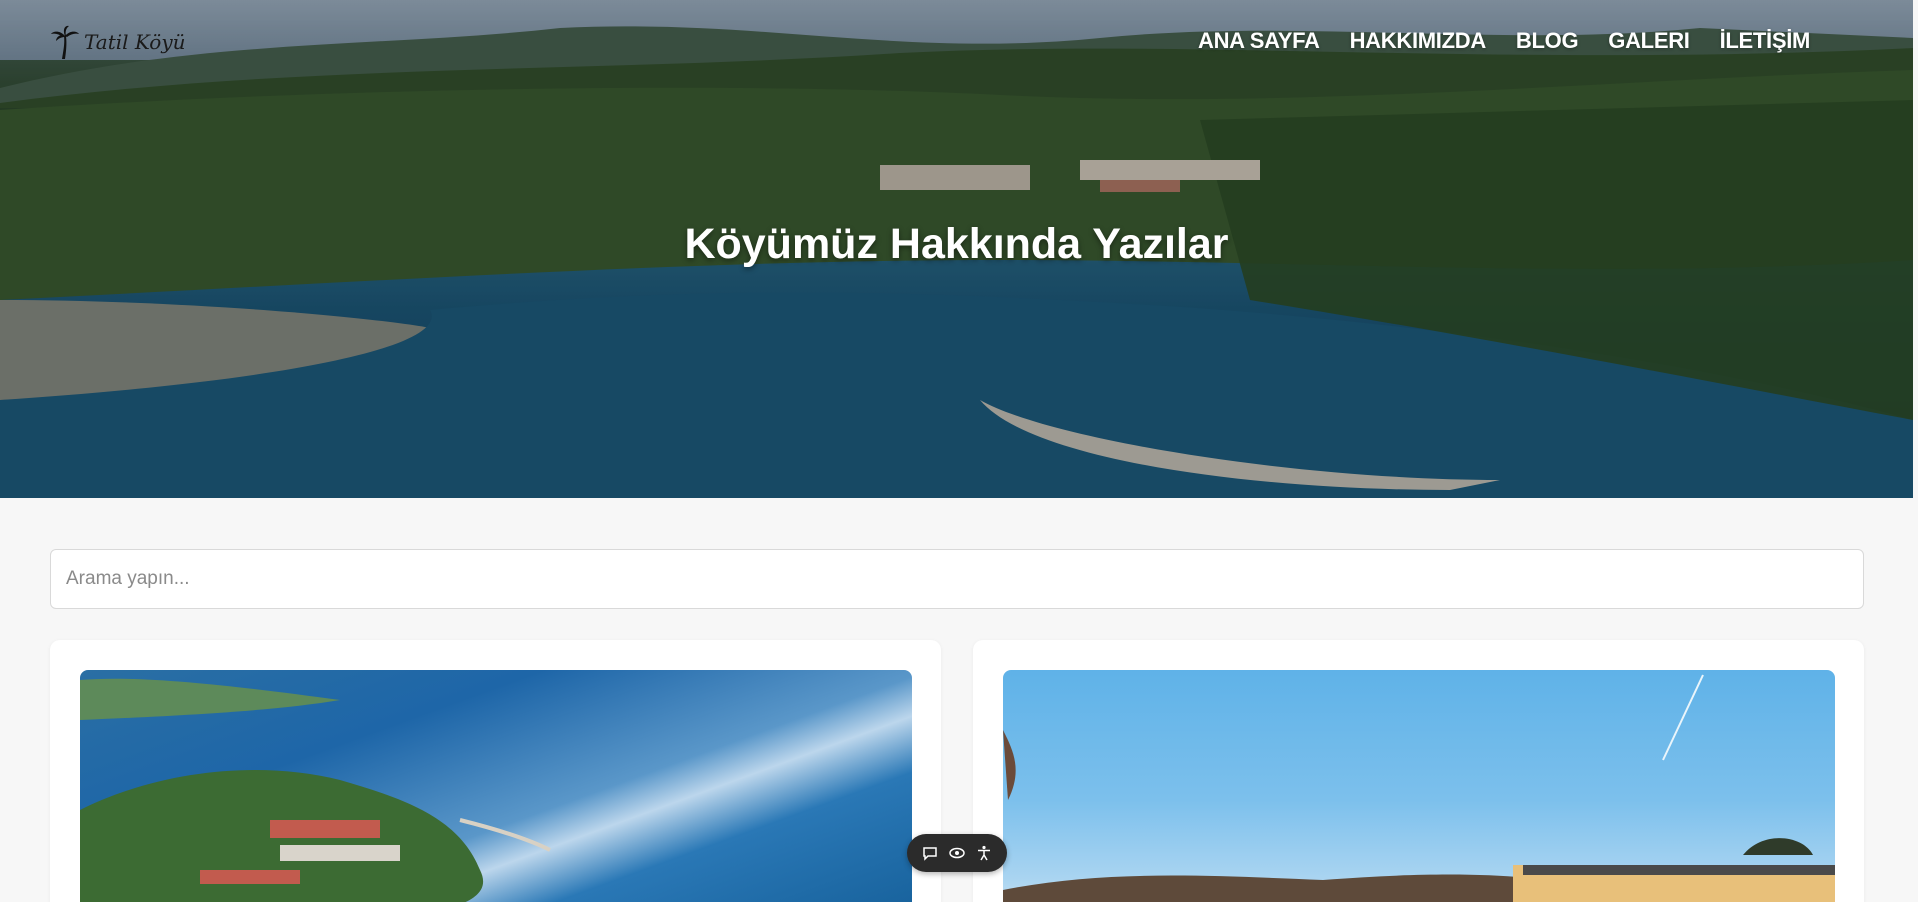 The height and width of the screenshot is (902, 1918). I want to click on nav-item-contact: İLETİŞİM, so click(1765, 41).